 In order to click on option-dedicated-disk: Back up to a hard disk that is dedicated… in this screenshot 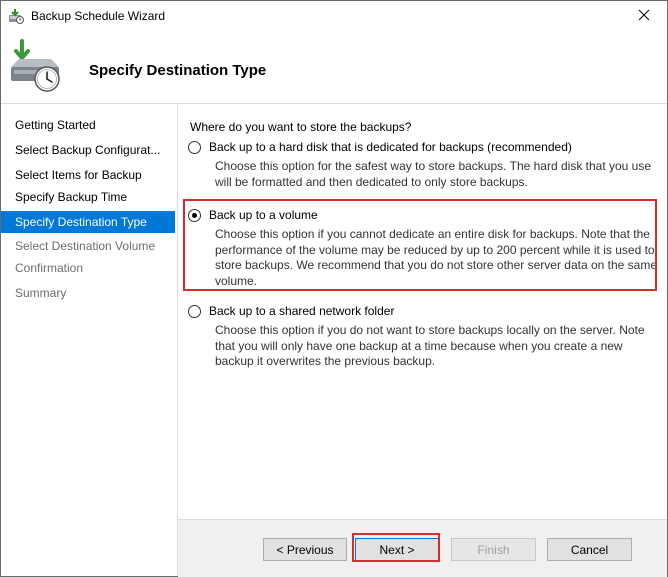, I will do `click(423, 165)`.